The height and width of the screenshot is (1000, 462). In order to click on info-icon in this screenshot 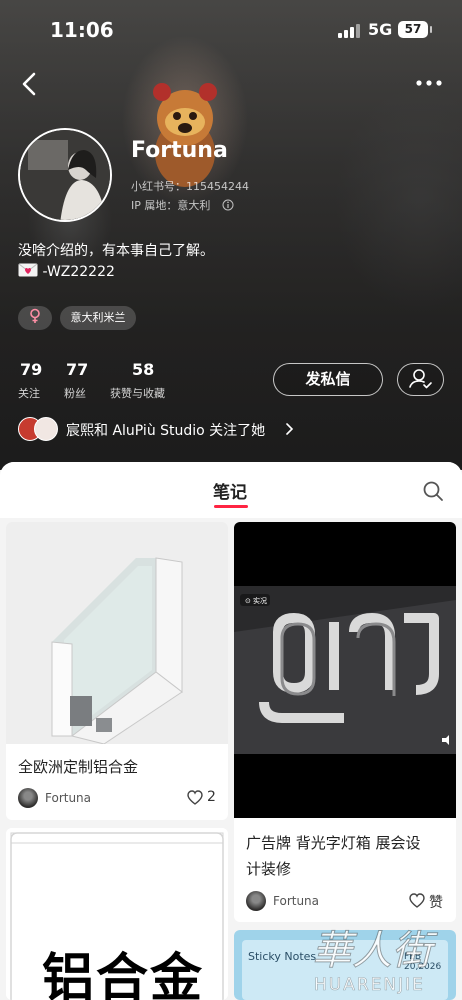, I will do `click(228, 205)`.